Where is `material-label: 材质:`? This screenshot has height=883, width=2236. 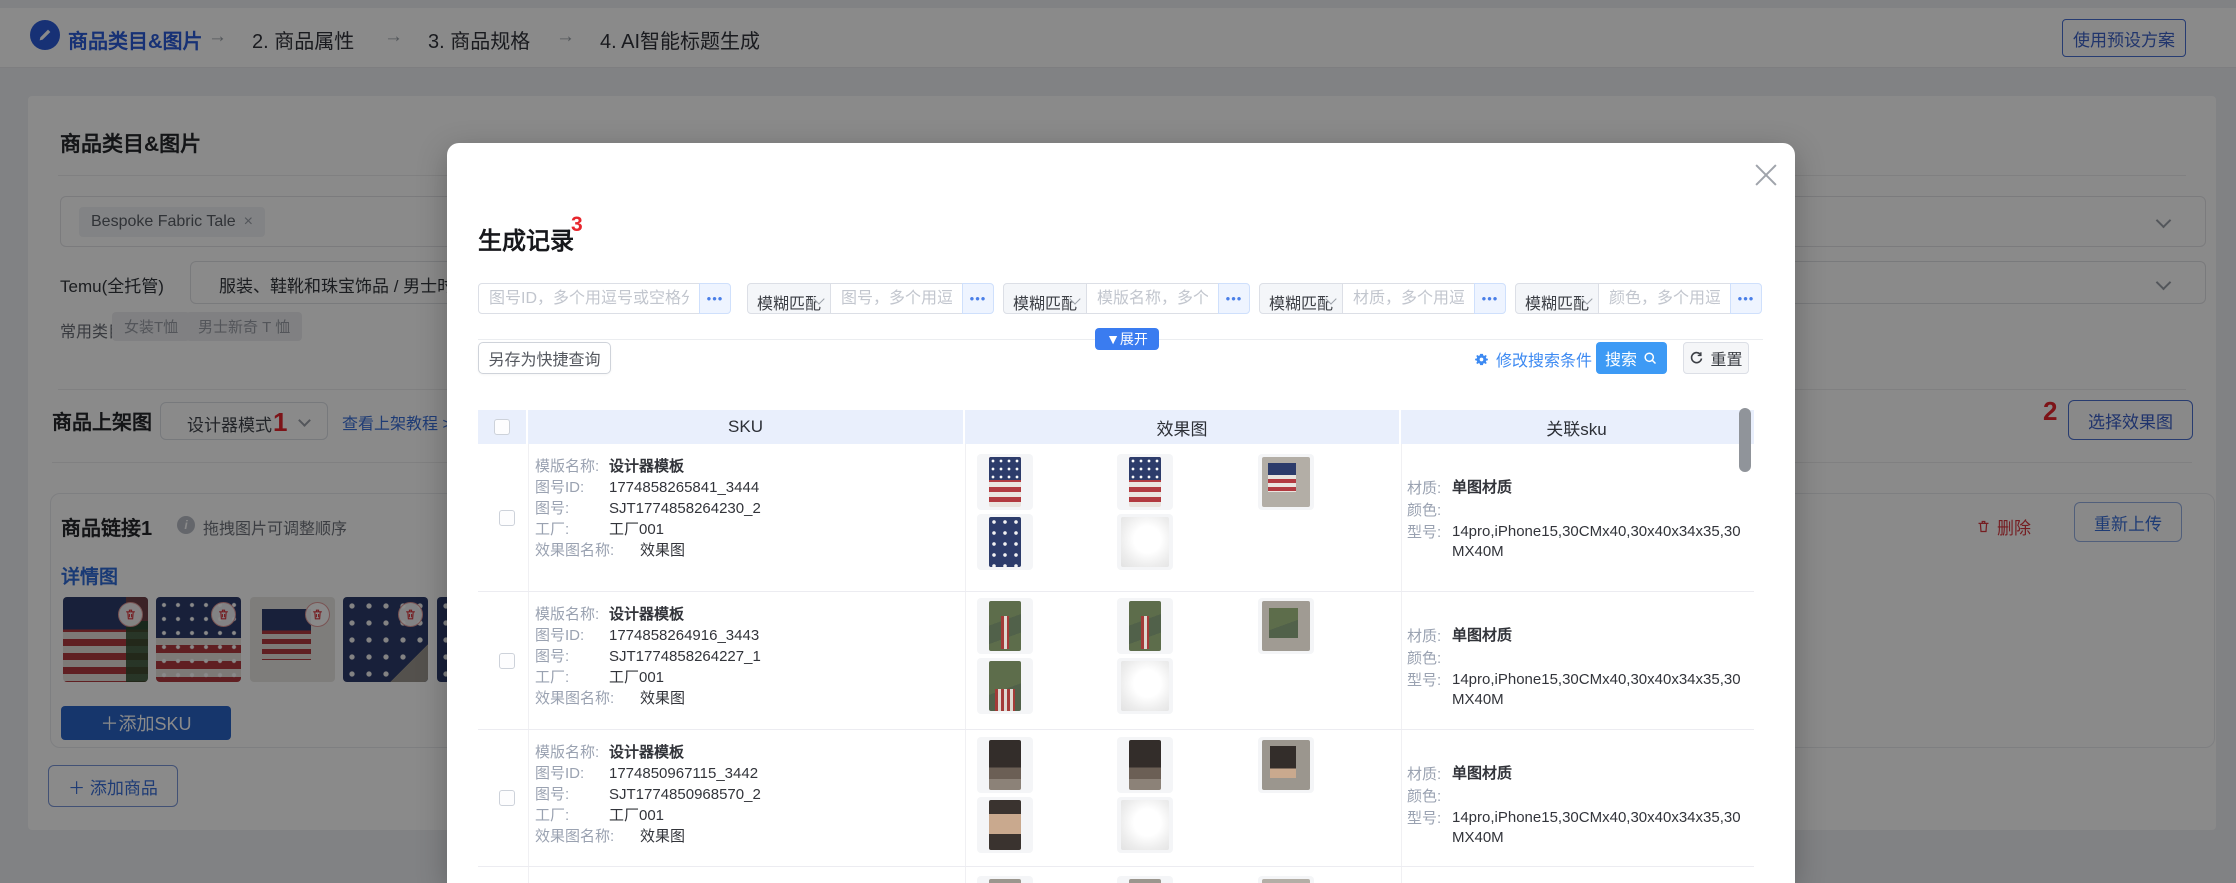 material-label: 材质: is located at coordinates (1424, 488).